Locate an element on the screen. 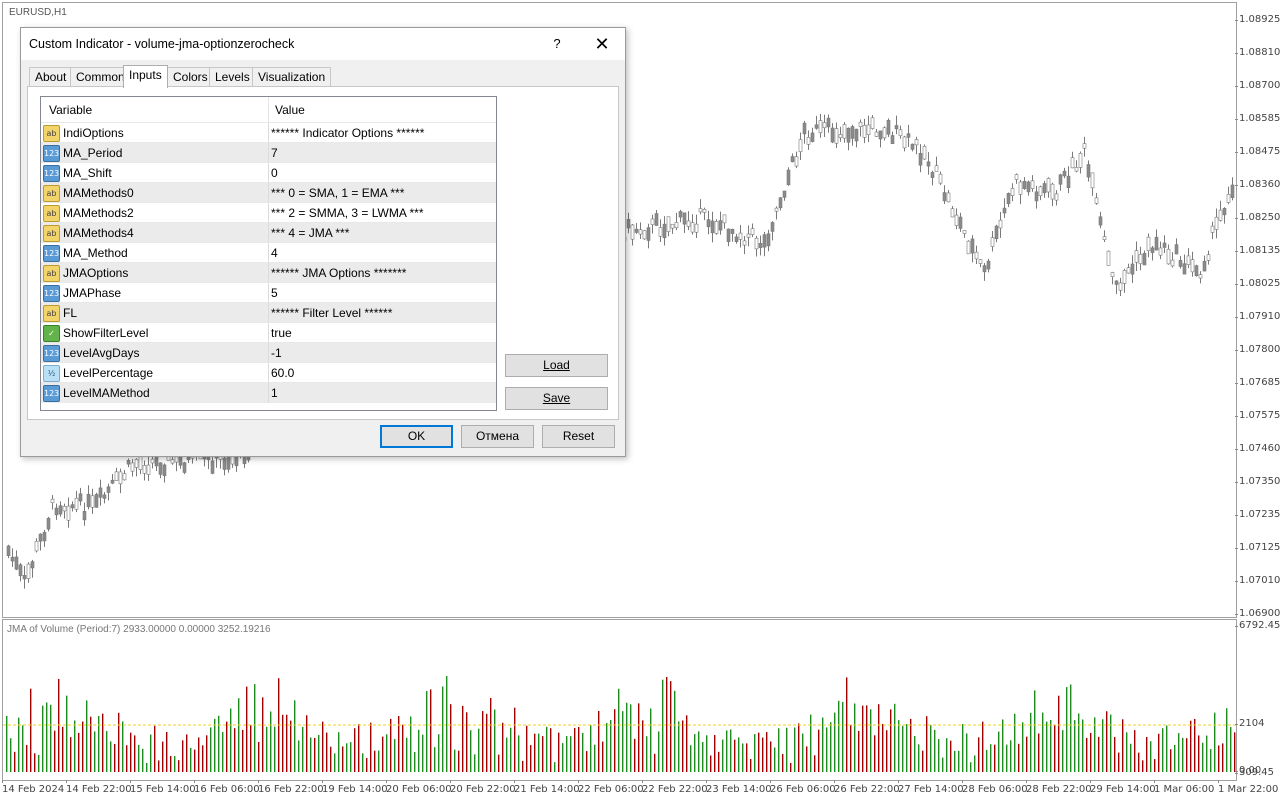 The height and width of the screenshot is (800, 1280). variable-value: 60.0 is located at coordinates (282, 373).